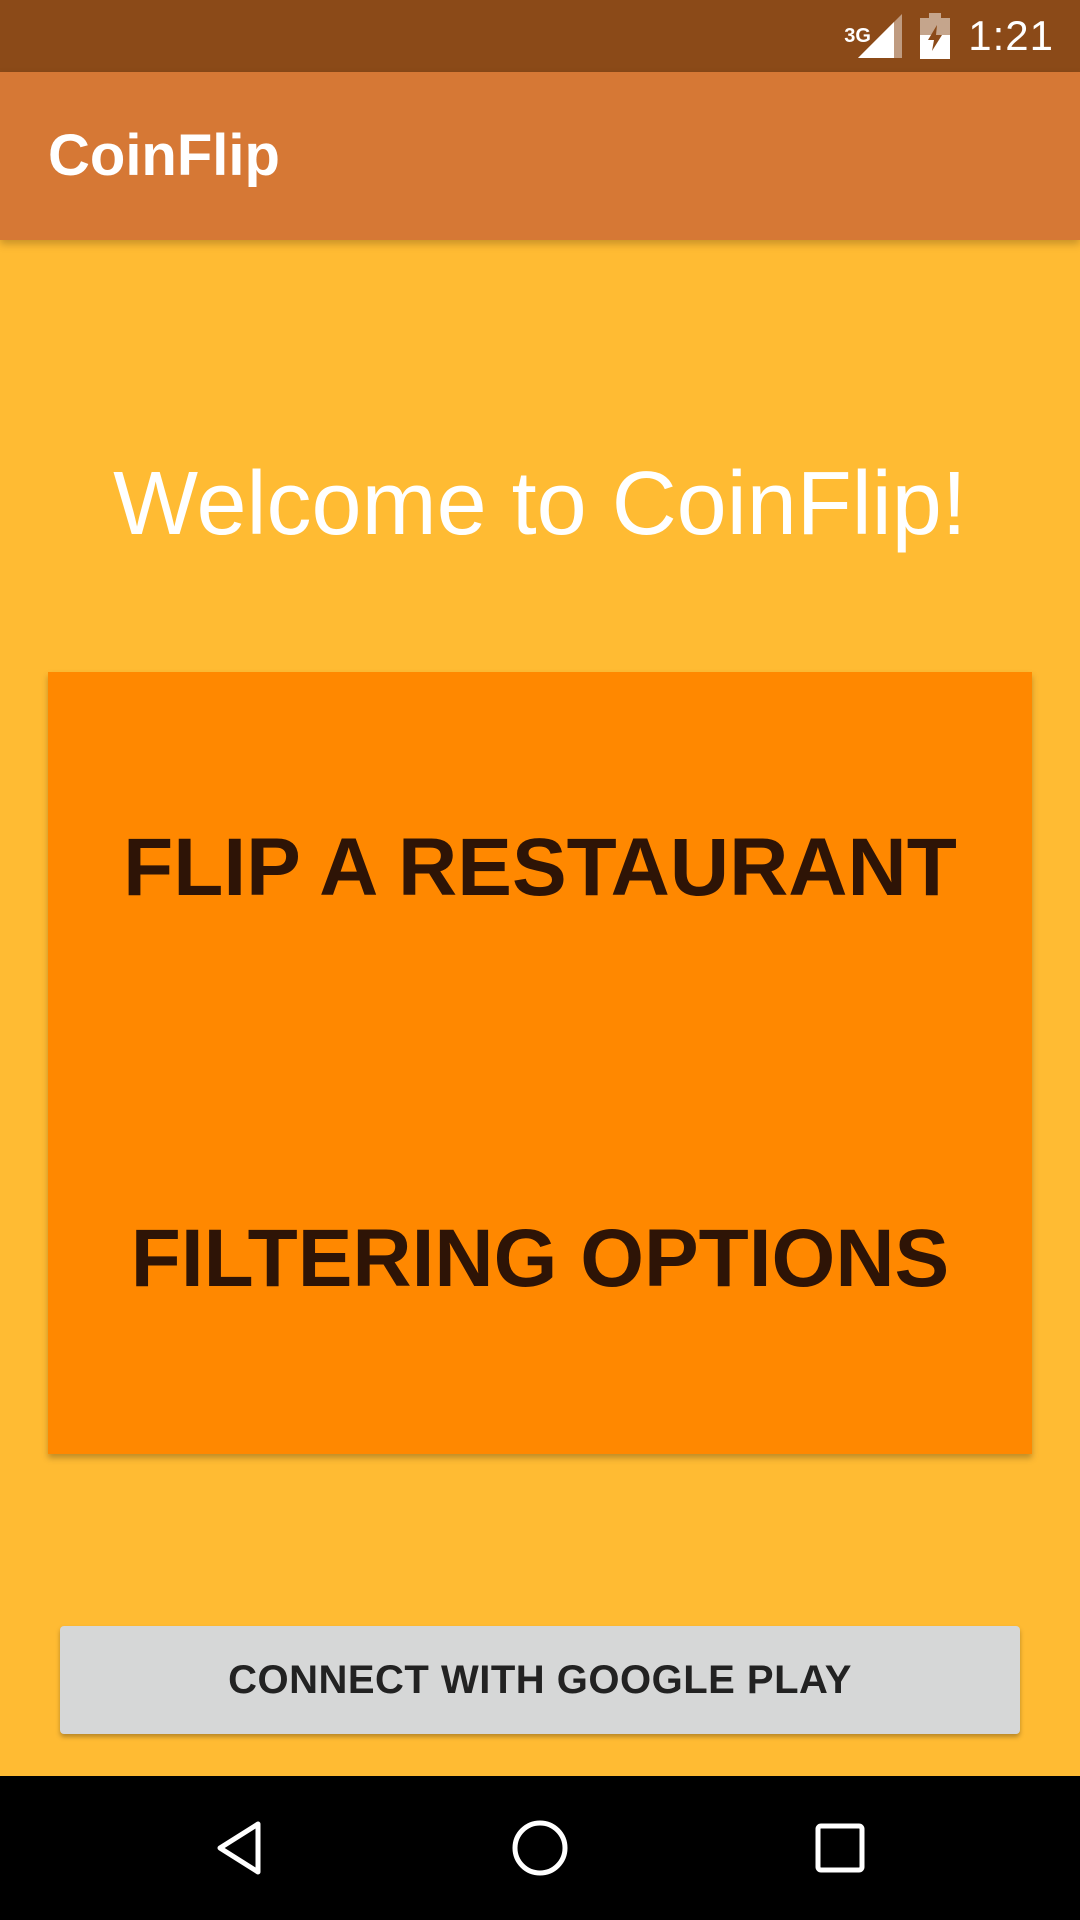  What do you see at coordinates (164, 155) in the screenshot?
I see `app-title: CoinFlip` at bounding box center [164, 155].